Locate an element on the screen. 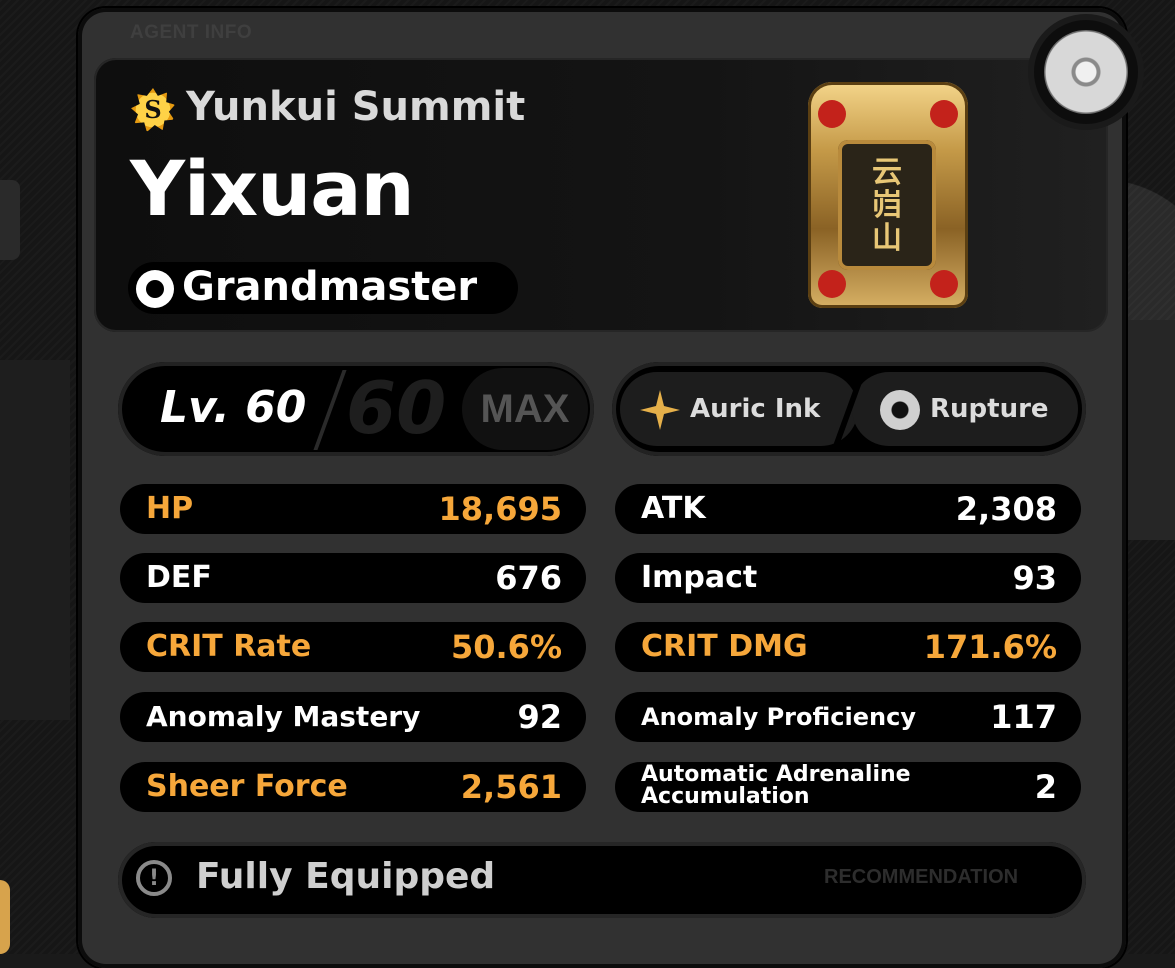  stat-value: 93 is located at coordinates (1034, 578).